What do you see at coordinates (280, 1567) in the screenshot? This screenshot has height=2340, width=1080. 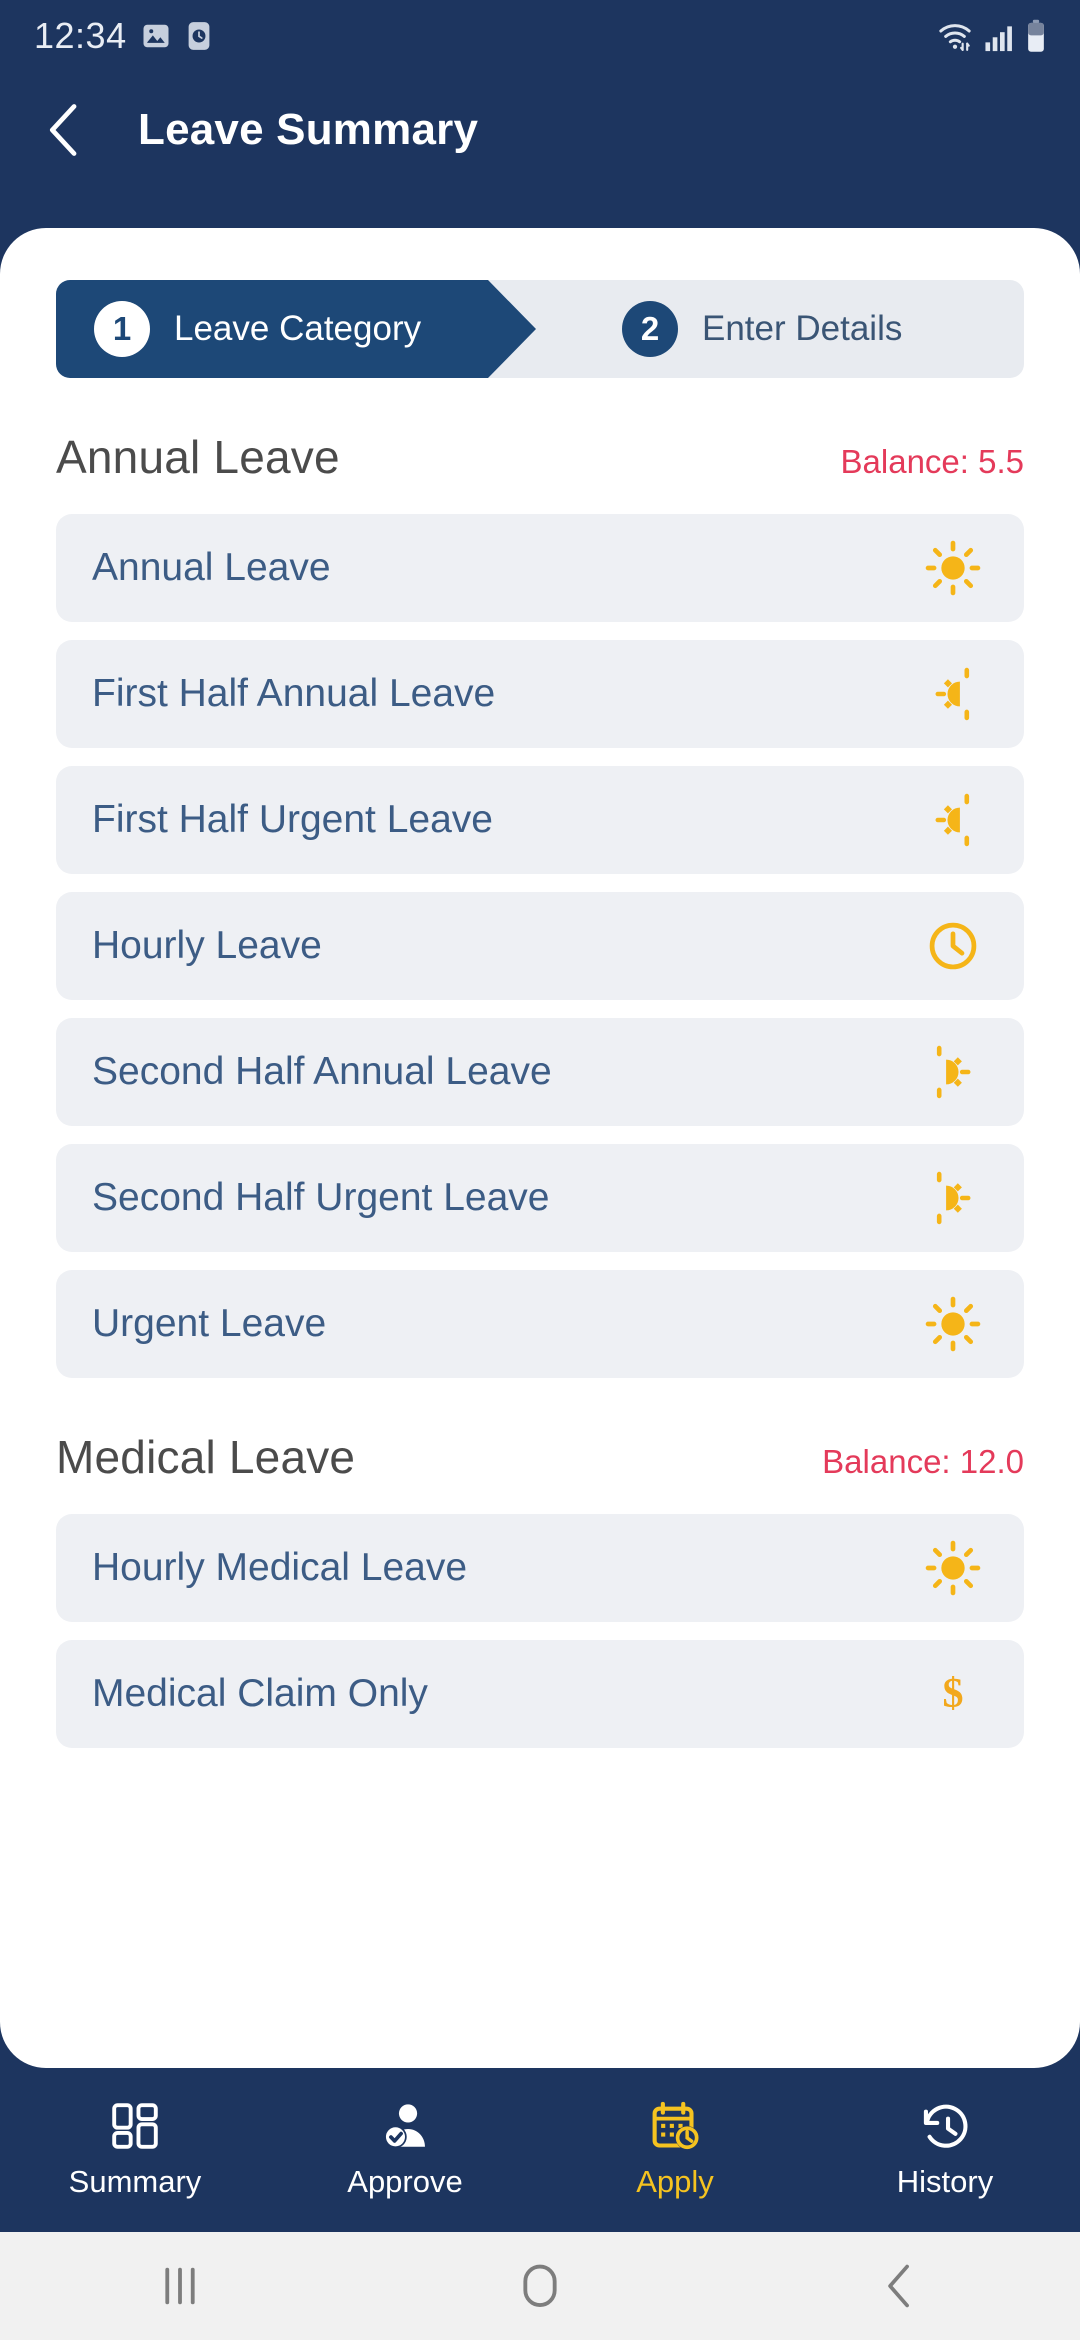 I see `leave-type-label: Hourly Medical Leave` at bounding box center [280, 1567].